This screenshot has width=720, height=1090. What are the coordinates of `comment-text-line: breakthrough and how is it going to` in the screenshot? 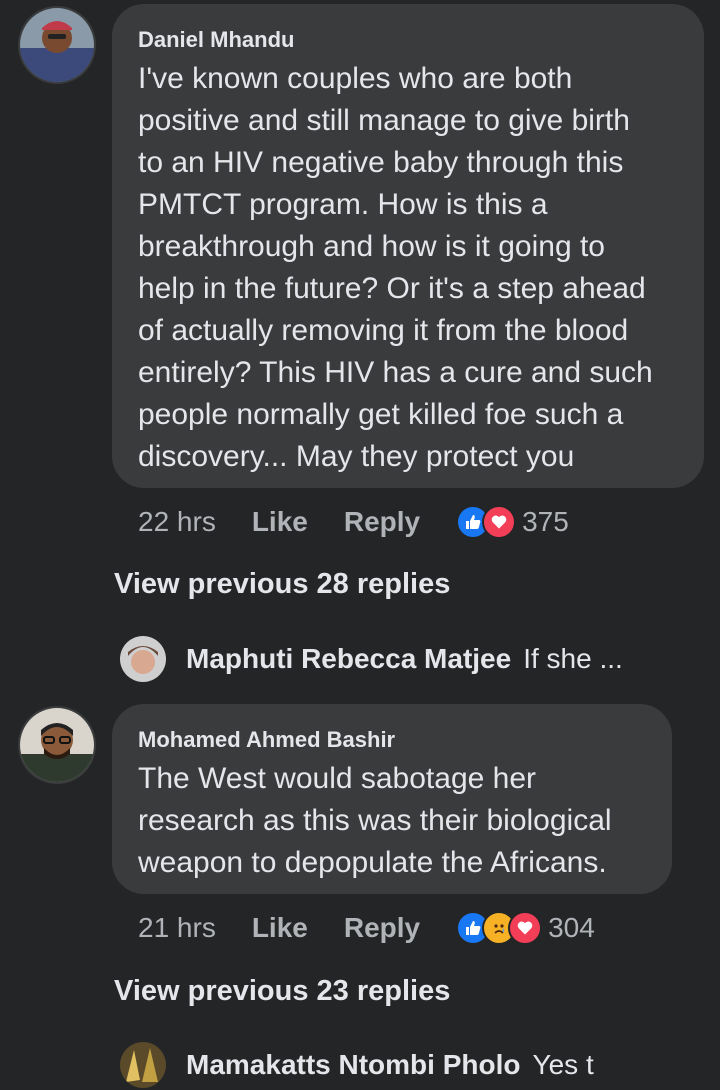 It's located at (371, 246).